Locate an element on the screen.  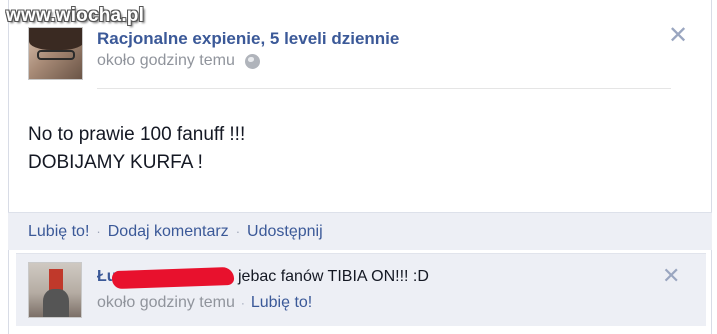
post-timestamp: około godziny temu is located at coordinates (178, 61).